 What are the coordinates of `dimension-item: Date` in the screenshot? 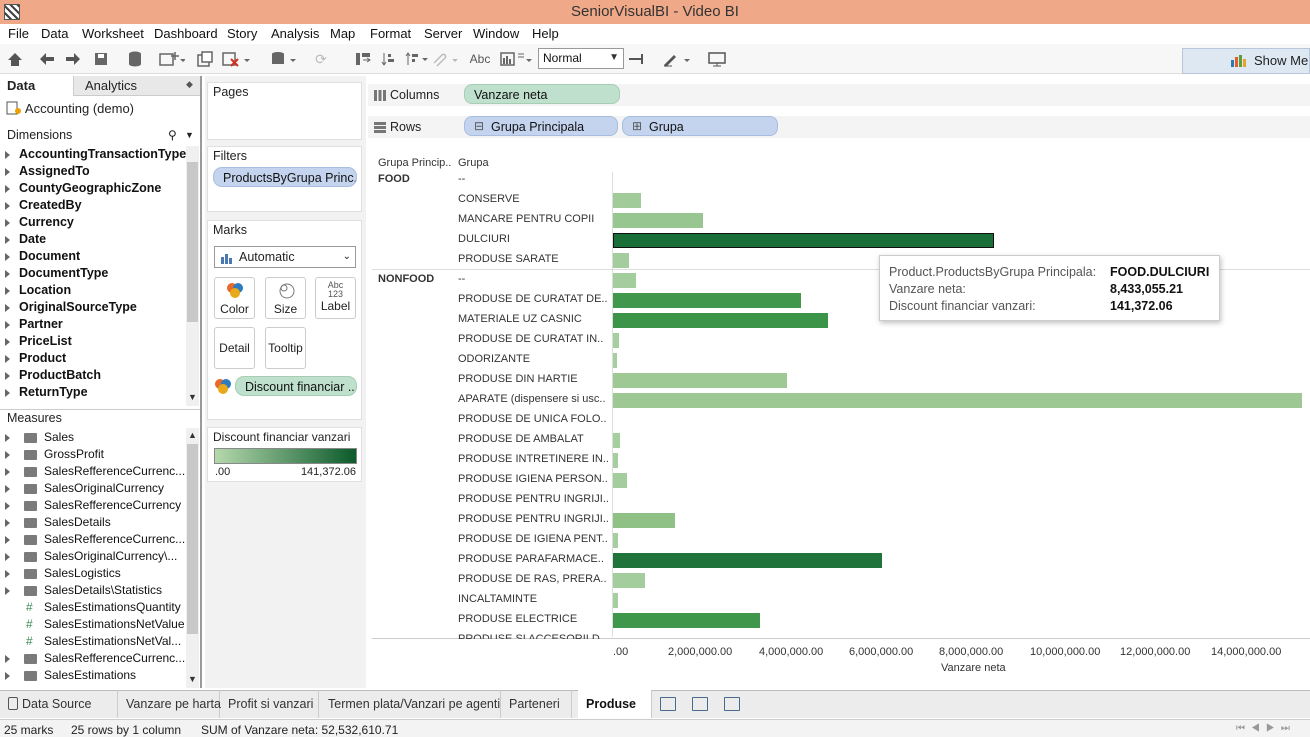 It's located at (32, 239).